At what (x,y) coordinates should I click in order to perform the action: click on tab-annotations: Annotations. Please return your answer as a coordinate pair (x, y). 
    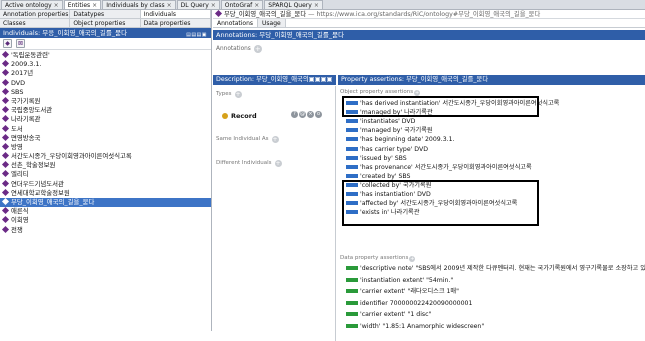
    Looking at the image, I should click on (236, 23).